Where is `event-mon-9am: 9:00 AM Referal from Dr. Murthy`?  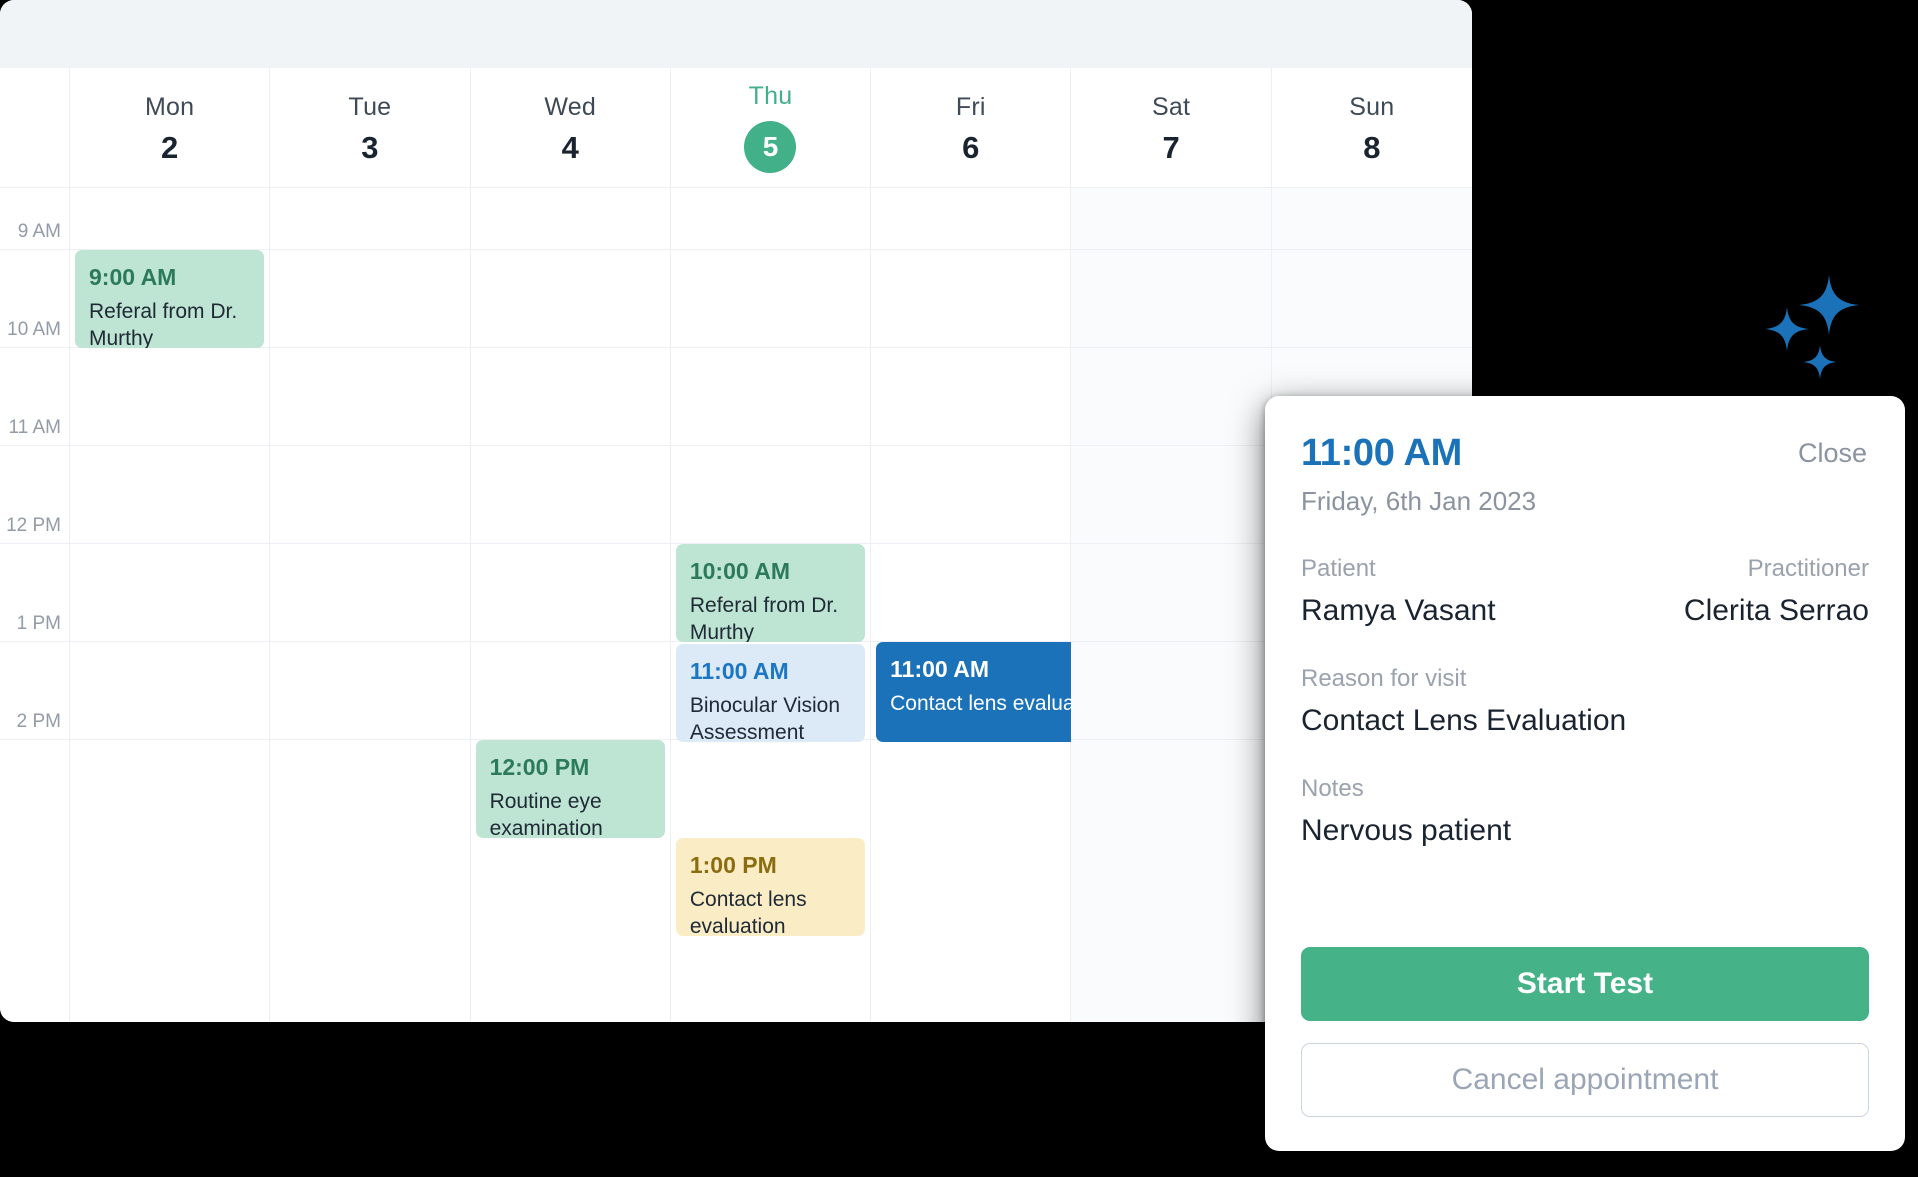
event-mon-9am: 9:00 AM Referal from Dr. Murthy is located at coordinates (170, 299).